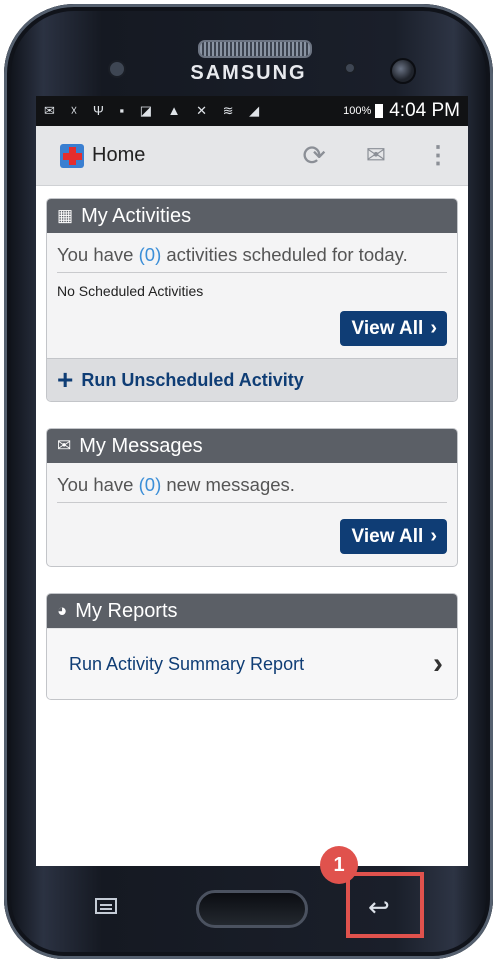 This screenshot has height=963, width=497. I want to click on messages-count: (0), so click(150, 484).